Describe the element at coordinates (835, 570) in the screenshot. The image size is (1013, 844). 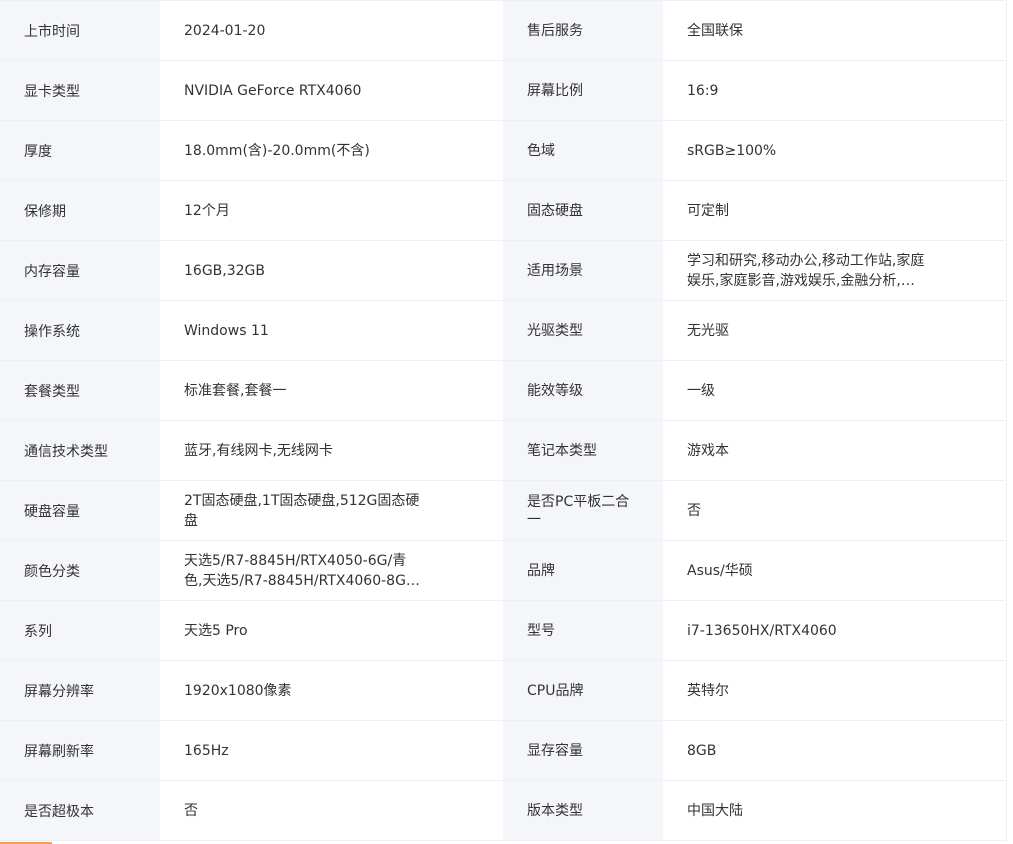
I see `spec-value: Asus/华硕` at that location.